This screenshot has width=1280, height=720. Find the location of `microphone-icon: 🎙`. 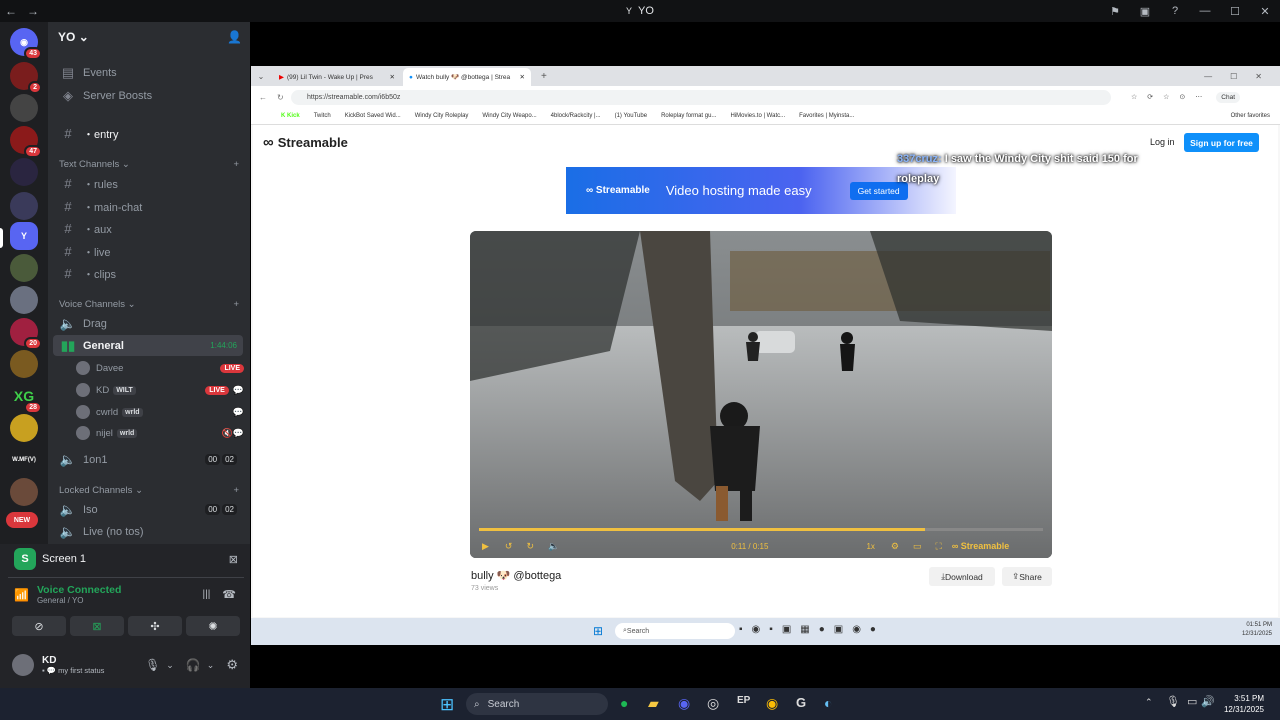

microphone-icon: 🎙 is located at coordinates (152, 665).